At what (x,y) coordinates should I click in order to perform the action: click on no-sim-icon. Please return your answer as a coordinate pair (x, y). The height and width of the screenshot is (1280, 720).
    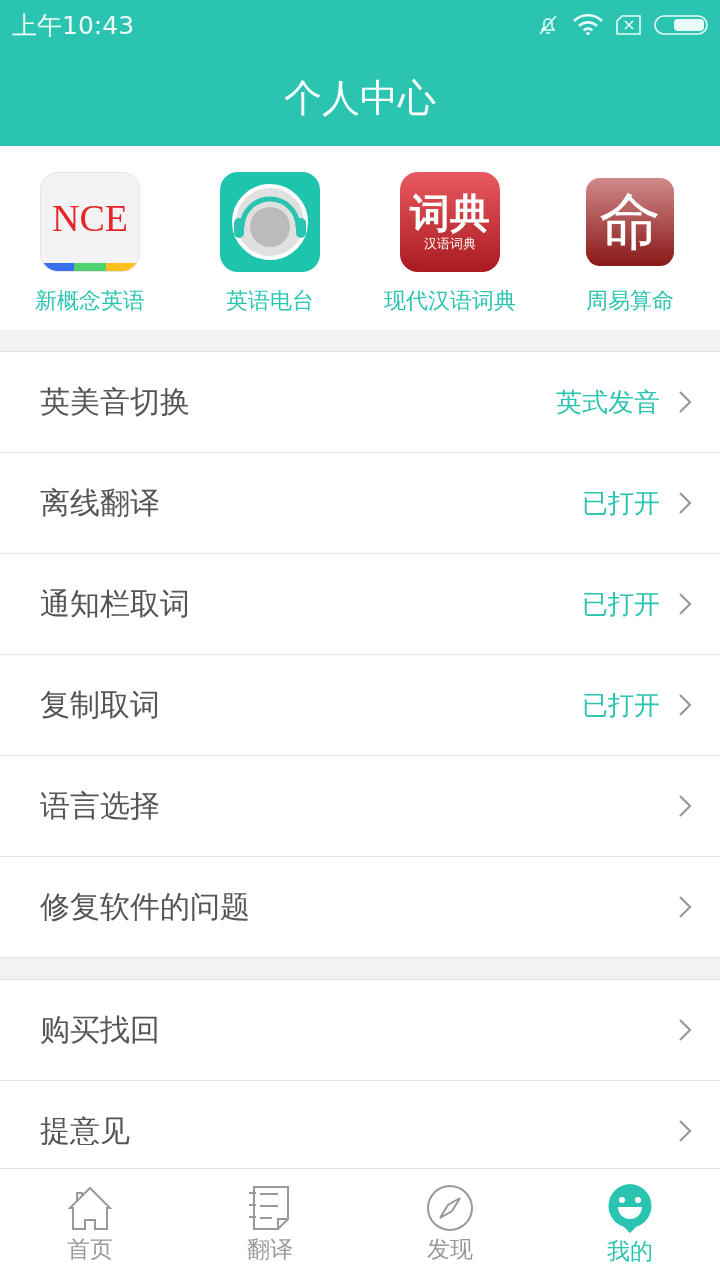
    Looking at the image, I should click on (629, 25).